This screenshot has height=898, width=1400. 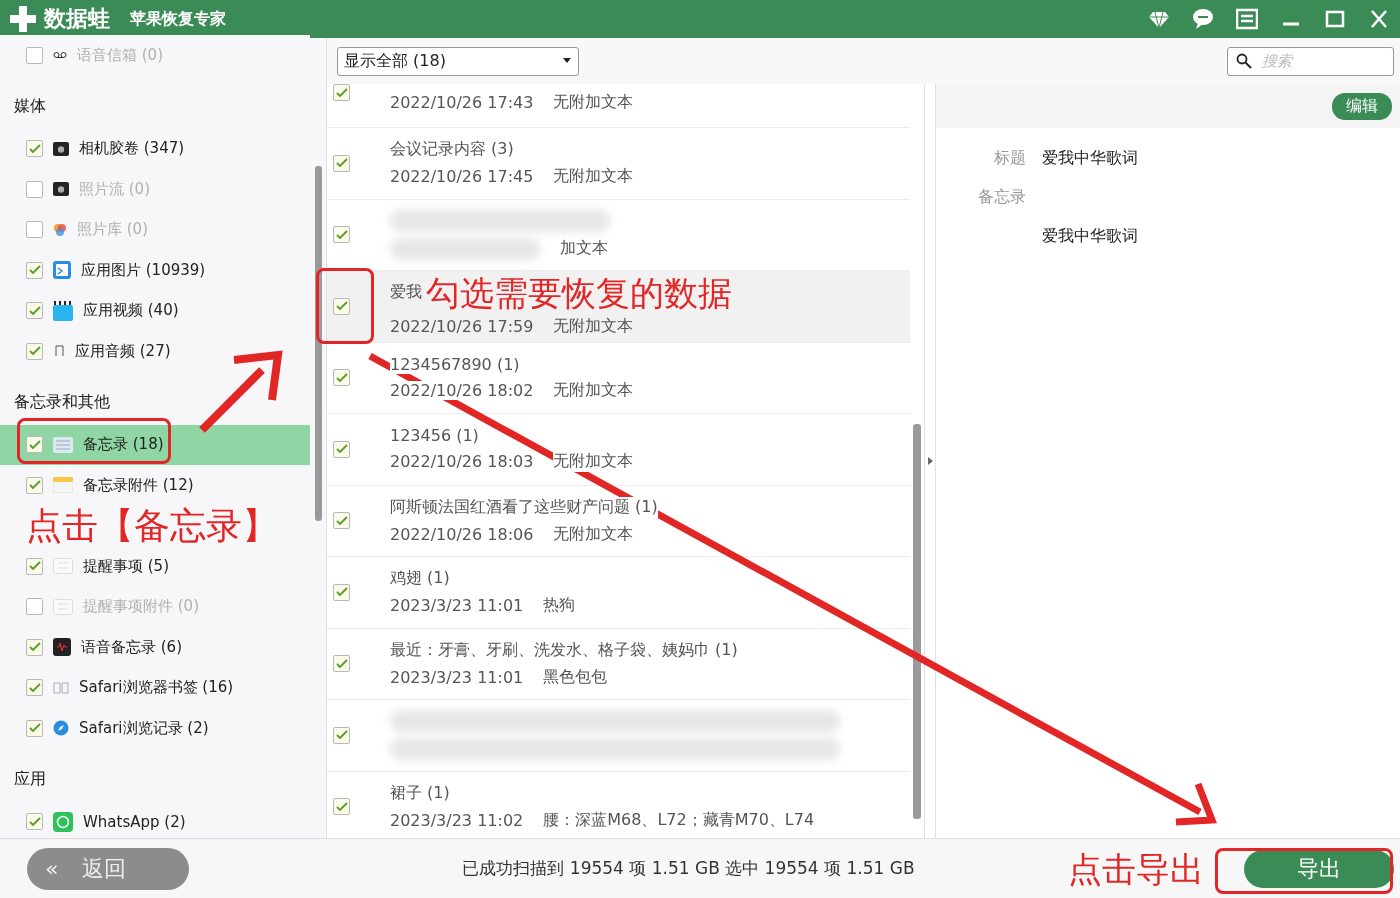 What do you see at coordinates (1379, 19) in the screenshot?
I see `close-icon` at bounding box center [1379, 19].